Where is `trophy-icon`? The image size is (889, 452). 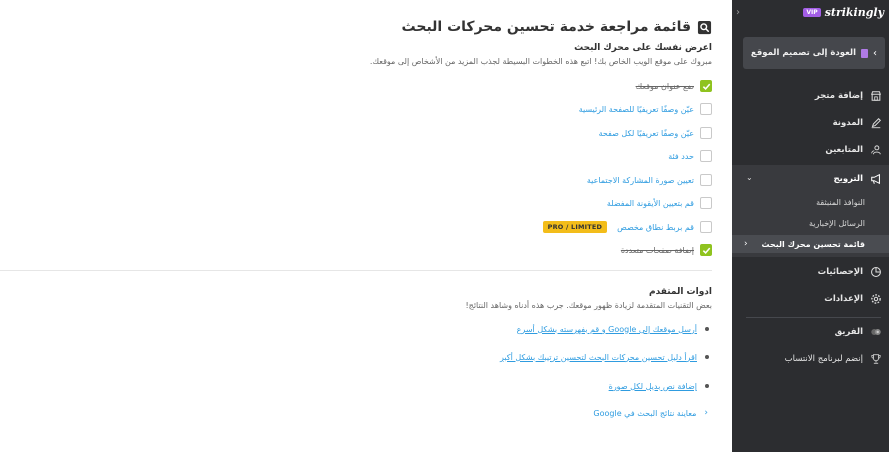 trophy-icon is located at coordinates (876, 359).